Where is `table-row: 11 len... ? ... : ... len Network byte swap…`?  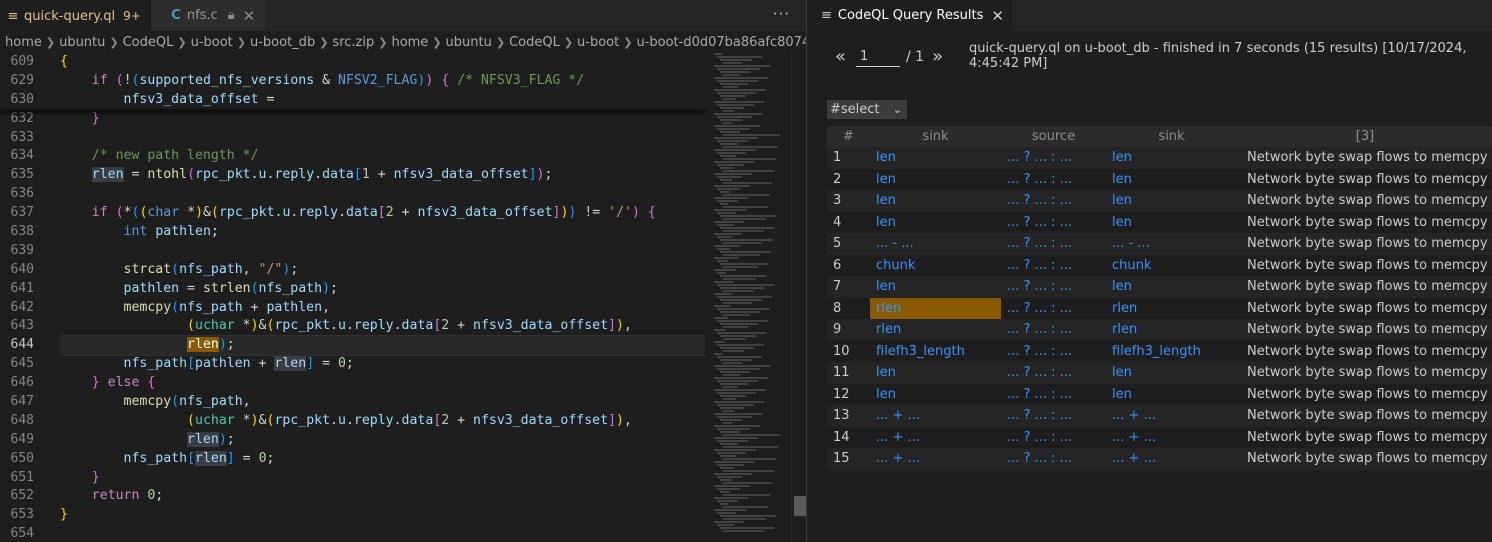 table-row: 11 len... ? ... : ... len Network byte swap… is located at coordinates (1159, 373).